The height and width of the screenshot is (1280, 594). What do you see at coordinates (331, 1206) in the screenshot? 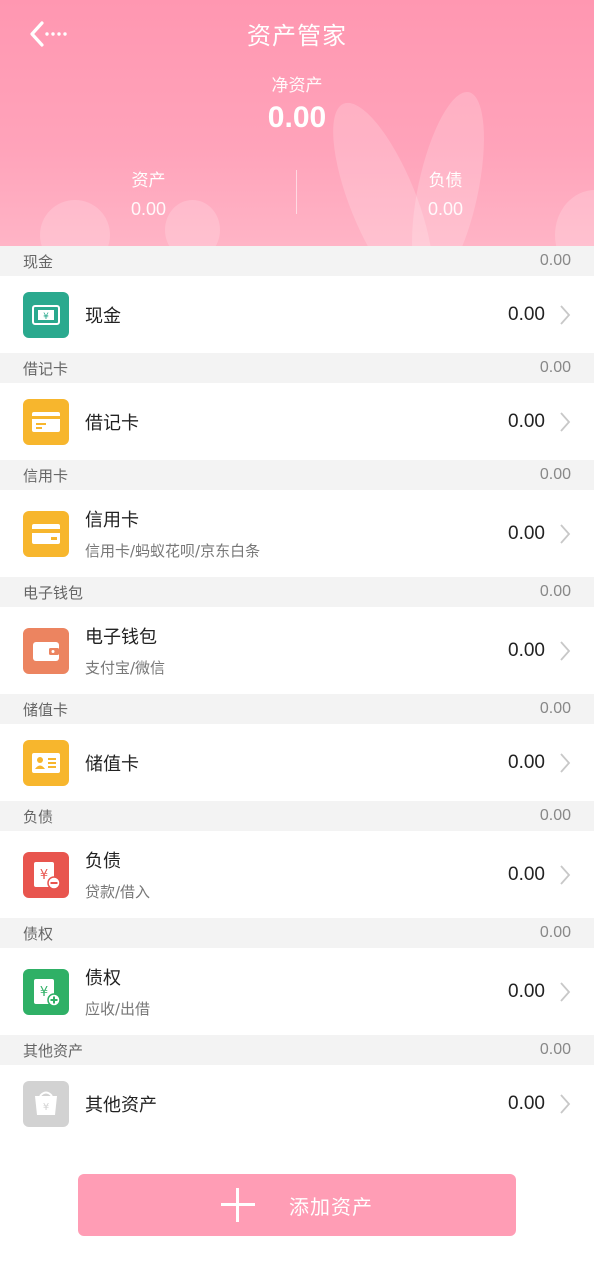
I see `add-asset-label: 添加资产` at bounding box center [331, 1206].